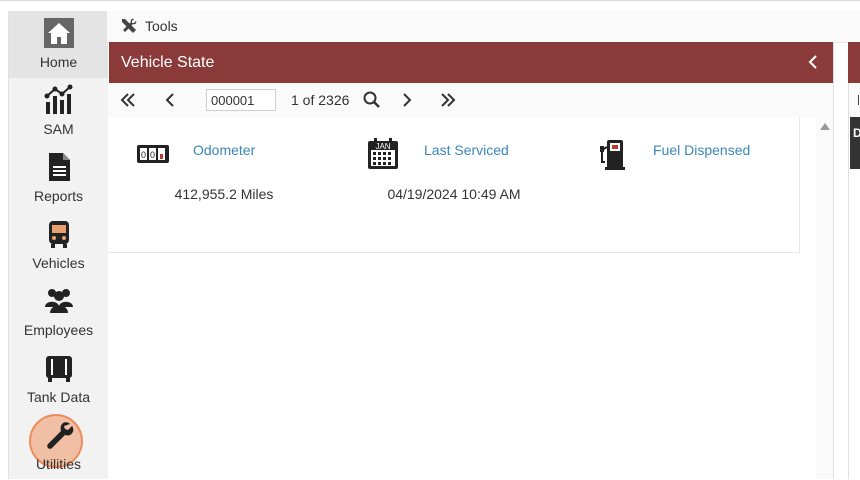 The height and width of the screenshot is (480, 860). I want to click on last-serviced-value: 04/19/2024 10:49 AM, so click(454, 194).